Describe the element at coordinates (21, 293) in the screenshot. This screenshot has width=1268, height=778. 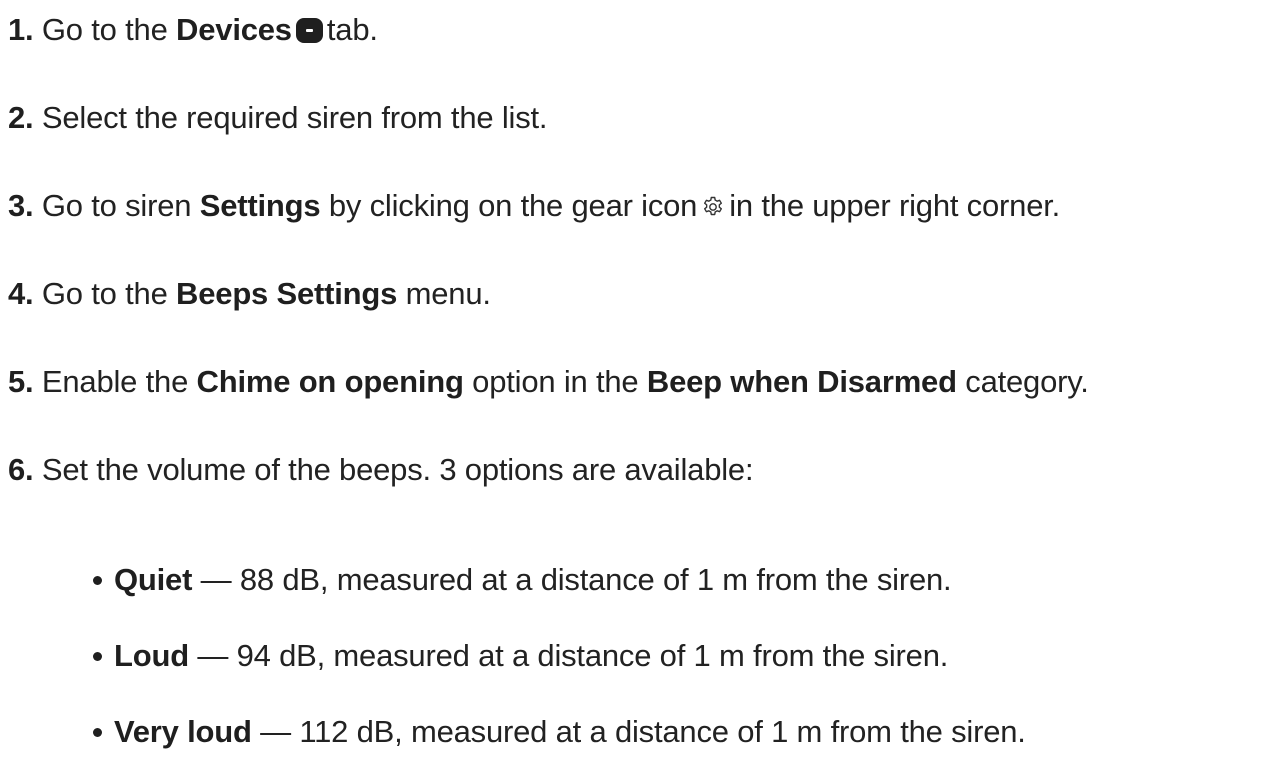
I see `step-number: 4.` at that location.